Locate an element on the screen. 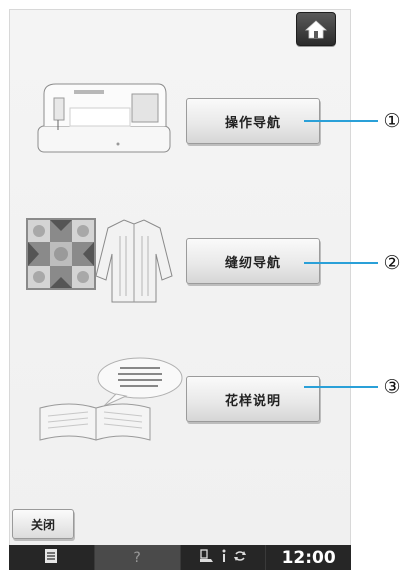 The image size is (416, 570). home-button is located at coordinates (316, 29).